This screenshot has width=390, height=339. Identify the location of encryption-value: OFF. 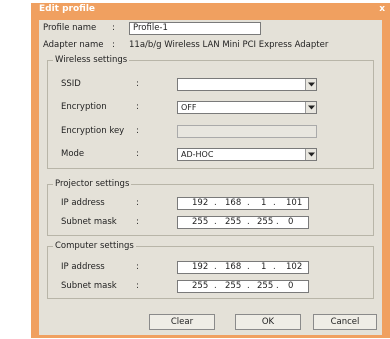
(189, 107).